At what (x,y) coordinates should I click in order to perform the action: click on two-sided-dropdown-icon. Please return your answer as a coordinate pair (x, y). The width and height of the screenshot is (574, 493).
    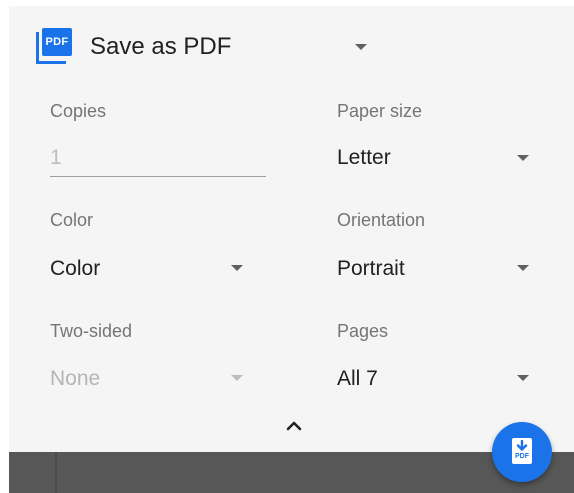
    Looking at the image, I should click on (237, 378).